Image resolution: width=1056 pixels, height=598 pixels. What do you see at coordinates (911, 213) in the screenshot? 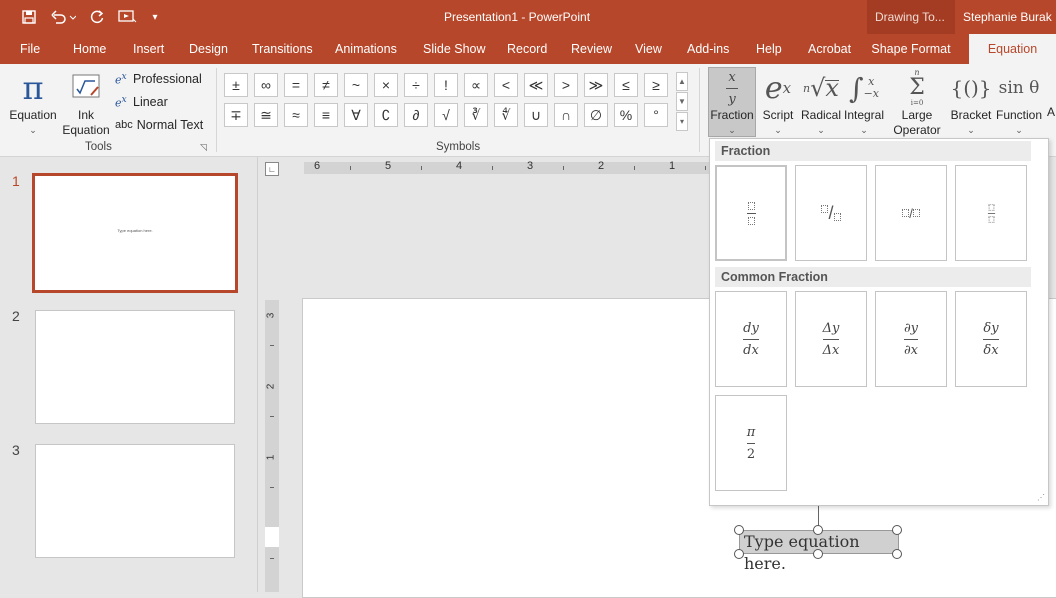
I see `linear-fraction: /` at bounding box center [911, 213].